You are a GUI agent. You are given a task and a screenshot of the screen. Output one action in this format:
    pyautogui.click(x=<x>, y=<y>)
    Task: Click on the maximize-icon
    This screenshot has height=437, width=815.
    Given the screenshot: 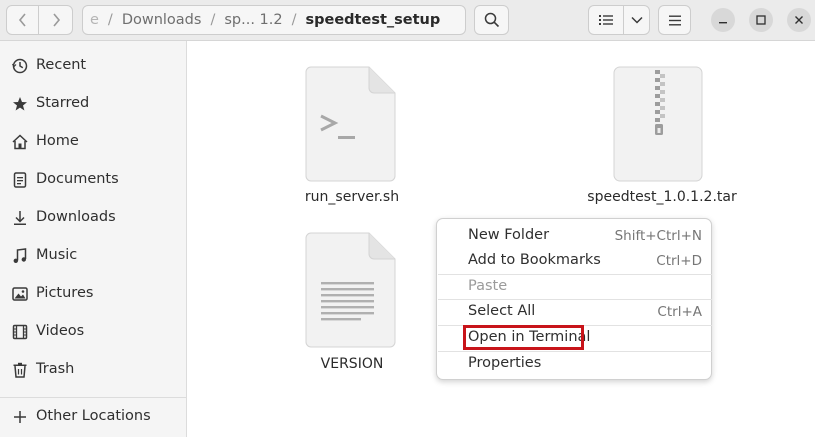 What is the action you would take?
    pyautogui.click(x=761, y=20)
    